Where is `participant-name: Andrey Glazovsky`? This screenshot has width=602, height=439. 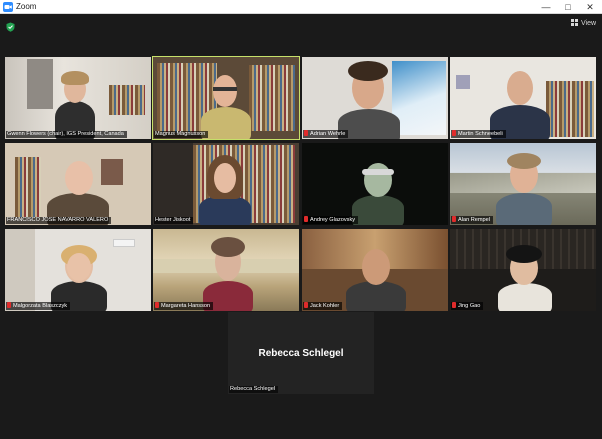 participant-name: Andrey Glazovsky is located at coordinates (331, 220).